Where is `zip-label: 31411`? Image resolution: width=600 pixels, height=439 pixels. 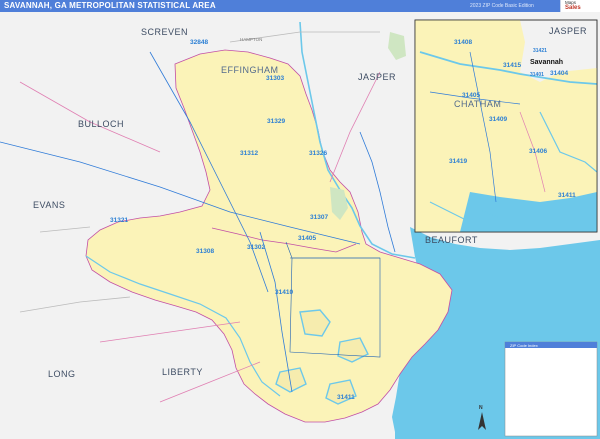 zip-label: 31411 is located at coordinates (346, 397).